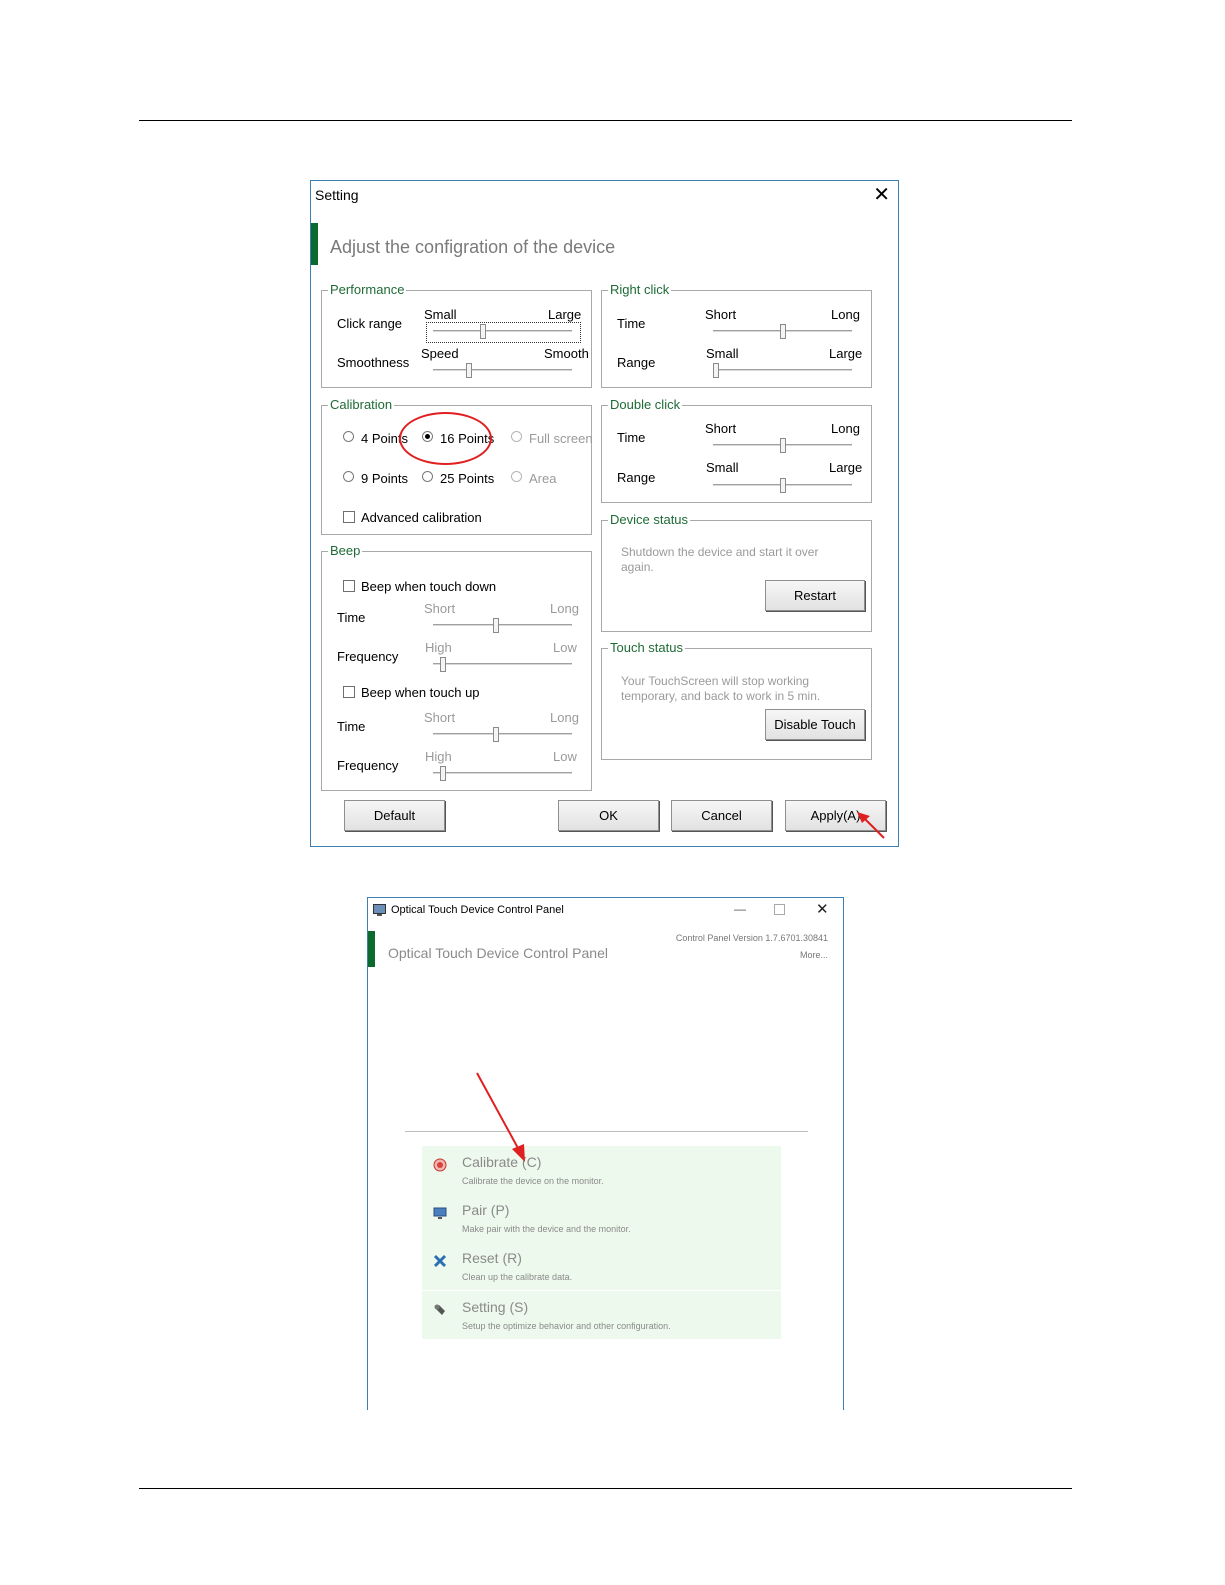 The image size is (1225, 1585). Describe the element at coordinates (721, 815) in the screenshot. I see `cancel-button: Cancel` at that location.